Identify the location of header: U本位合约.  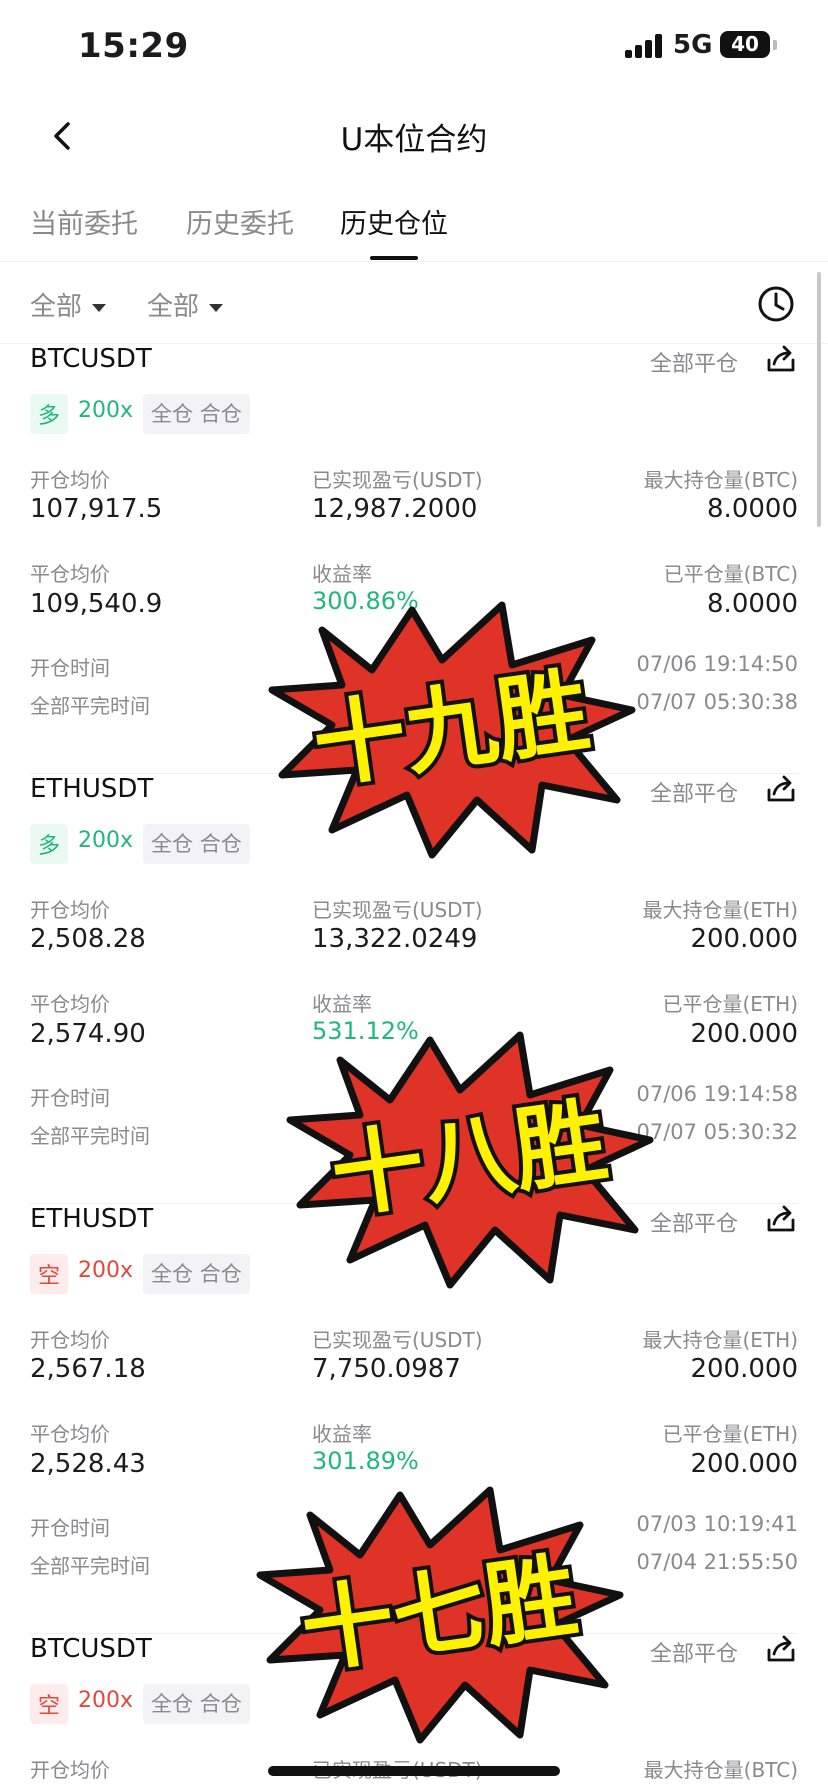
(414, 135).